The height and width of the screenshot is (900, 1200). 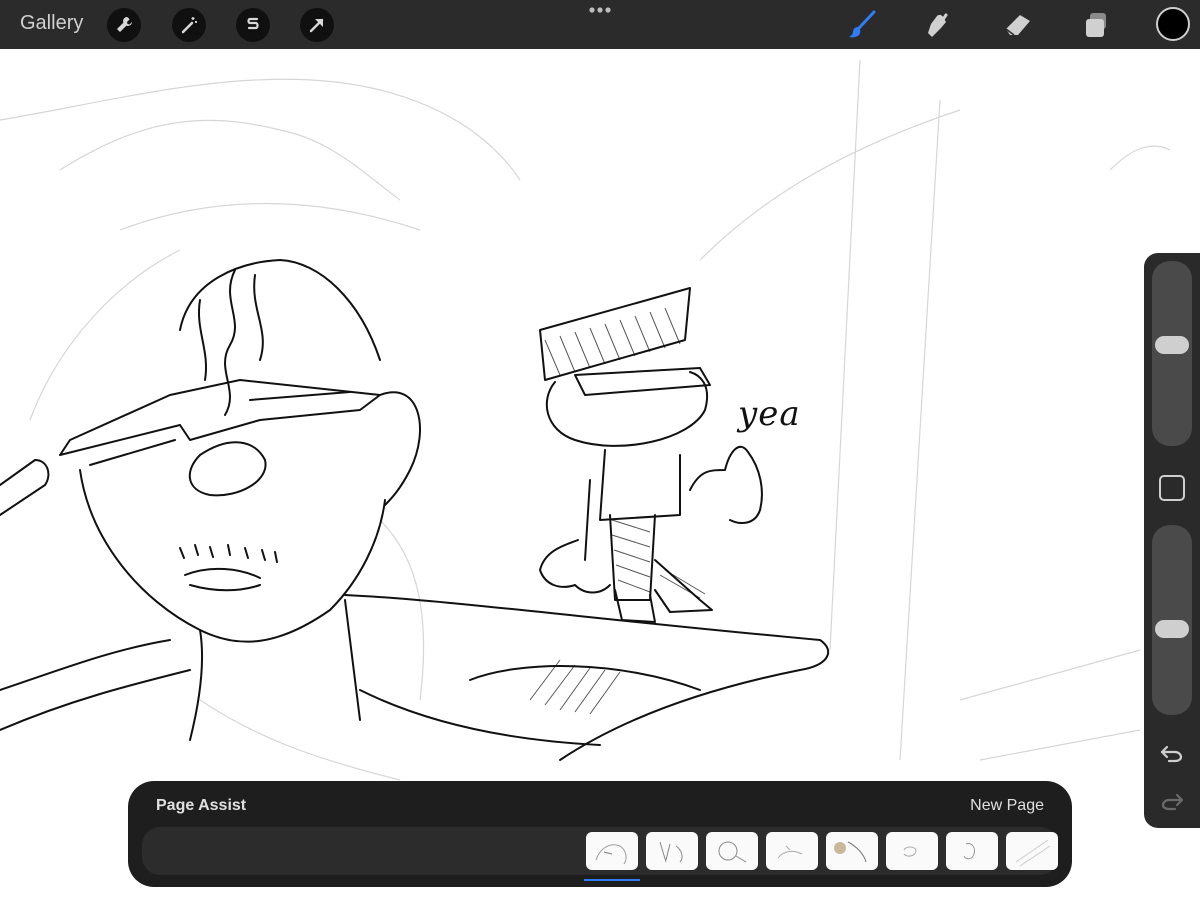 What do you see at coordinates (1172, 801) in the screenshot?
I see `redo-icon` at bounding box center [1172, 801].